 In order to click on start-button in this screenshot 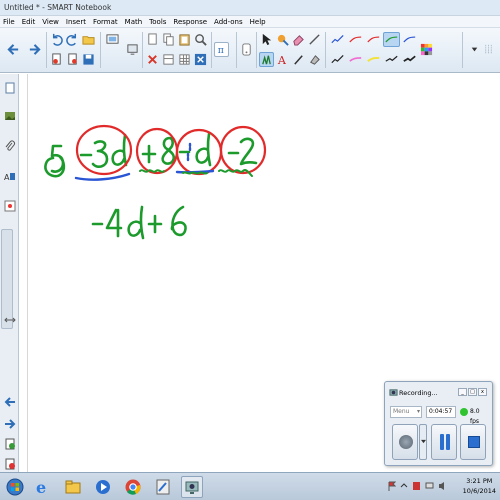, I will do `click(15, 487)`.